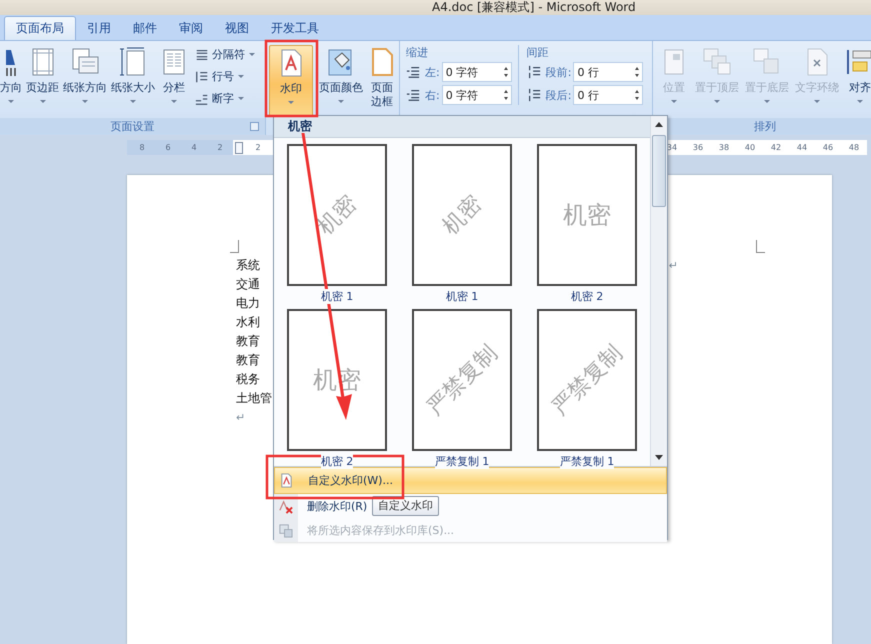 Image resolution: width=871 pixels, height=644 pixels. Describe the element at coordinates (322, 506) in the screenshot. I see `menu-item: 删除水印(R)` at that location.